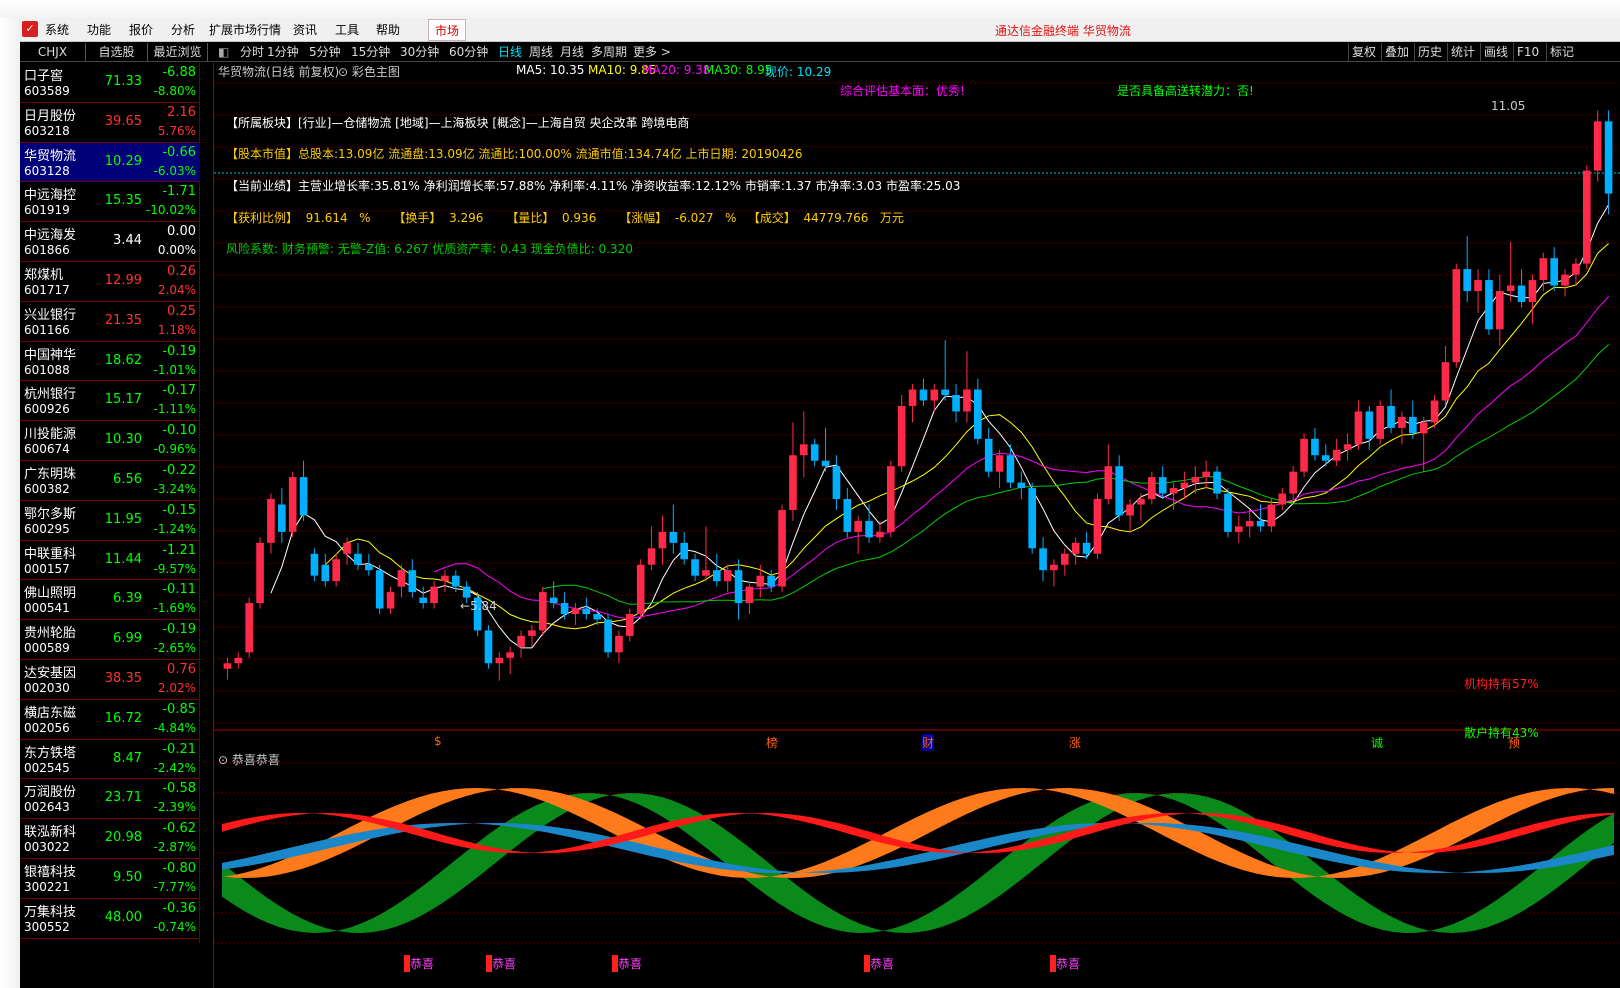 Image resolution: width=1620 pixels, height=988 pixels. What do you see at coordinates (478, 606) in the screenshot?
I see `low-price-label: ←5.84` at bounding box center [478, 606].